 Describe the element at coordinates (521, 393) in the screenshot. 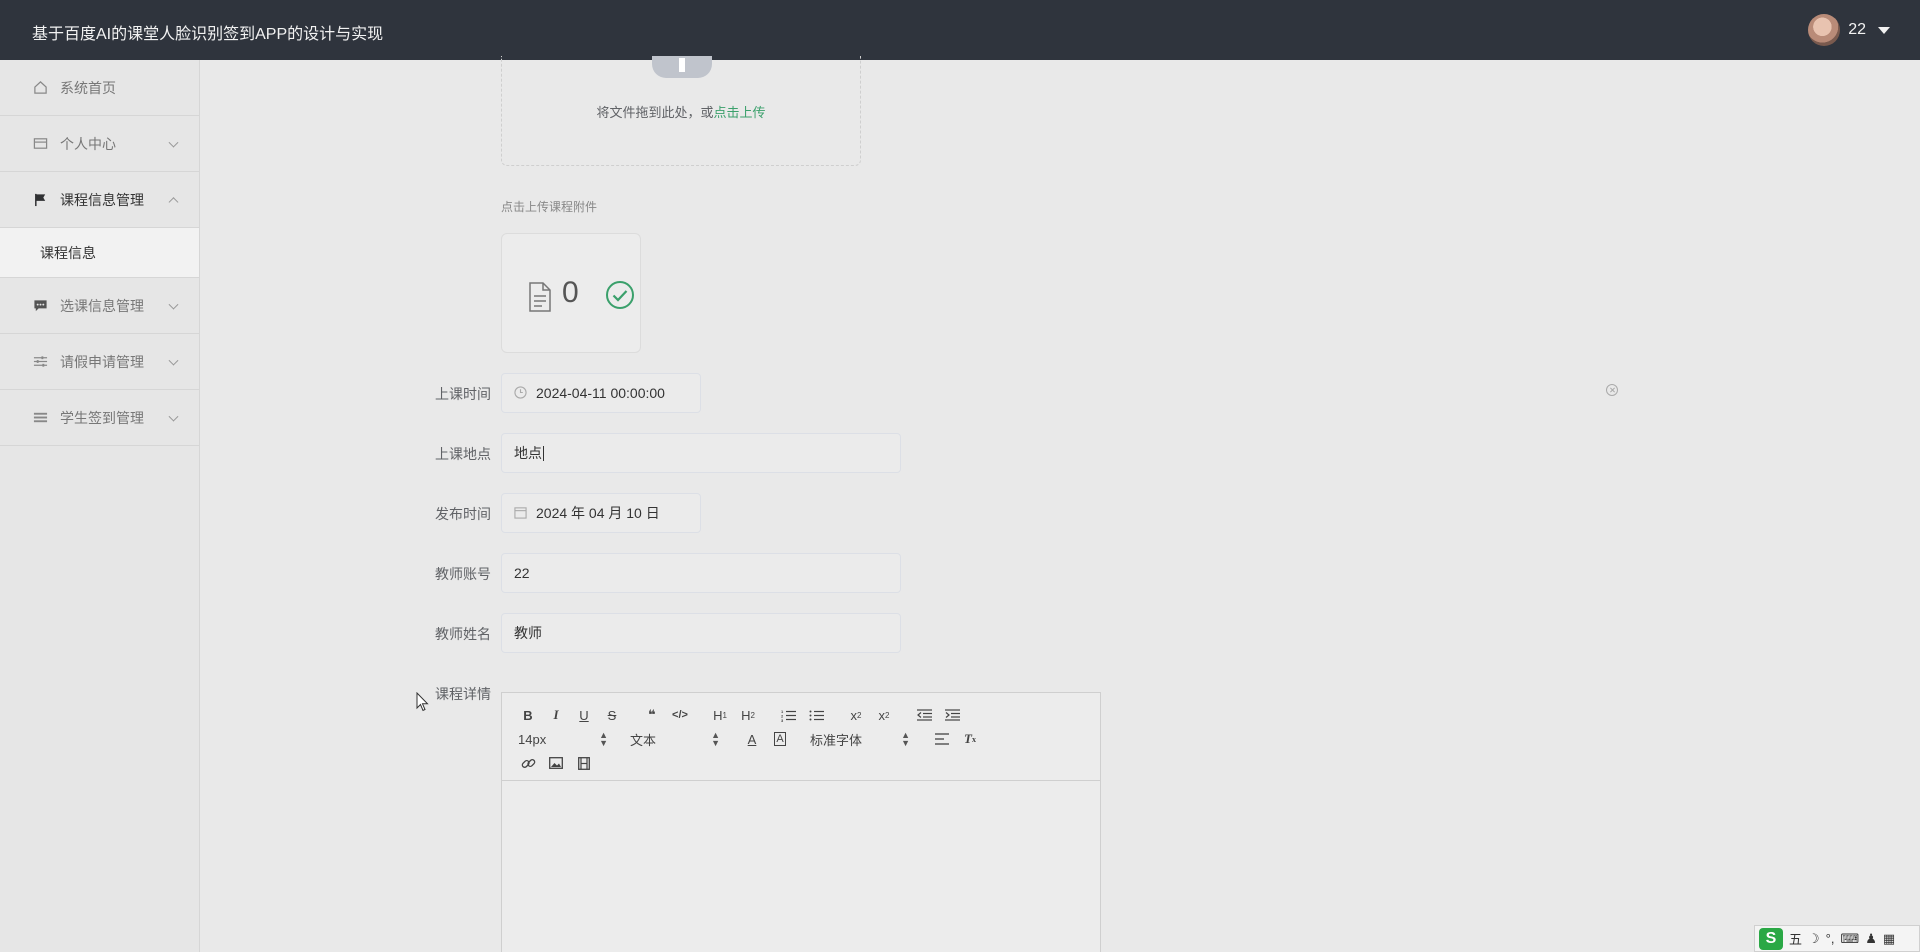

I see `clock-icon` at that location.